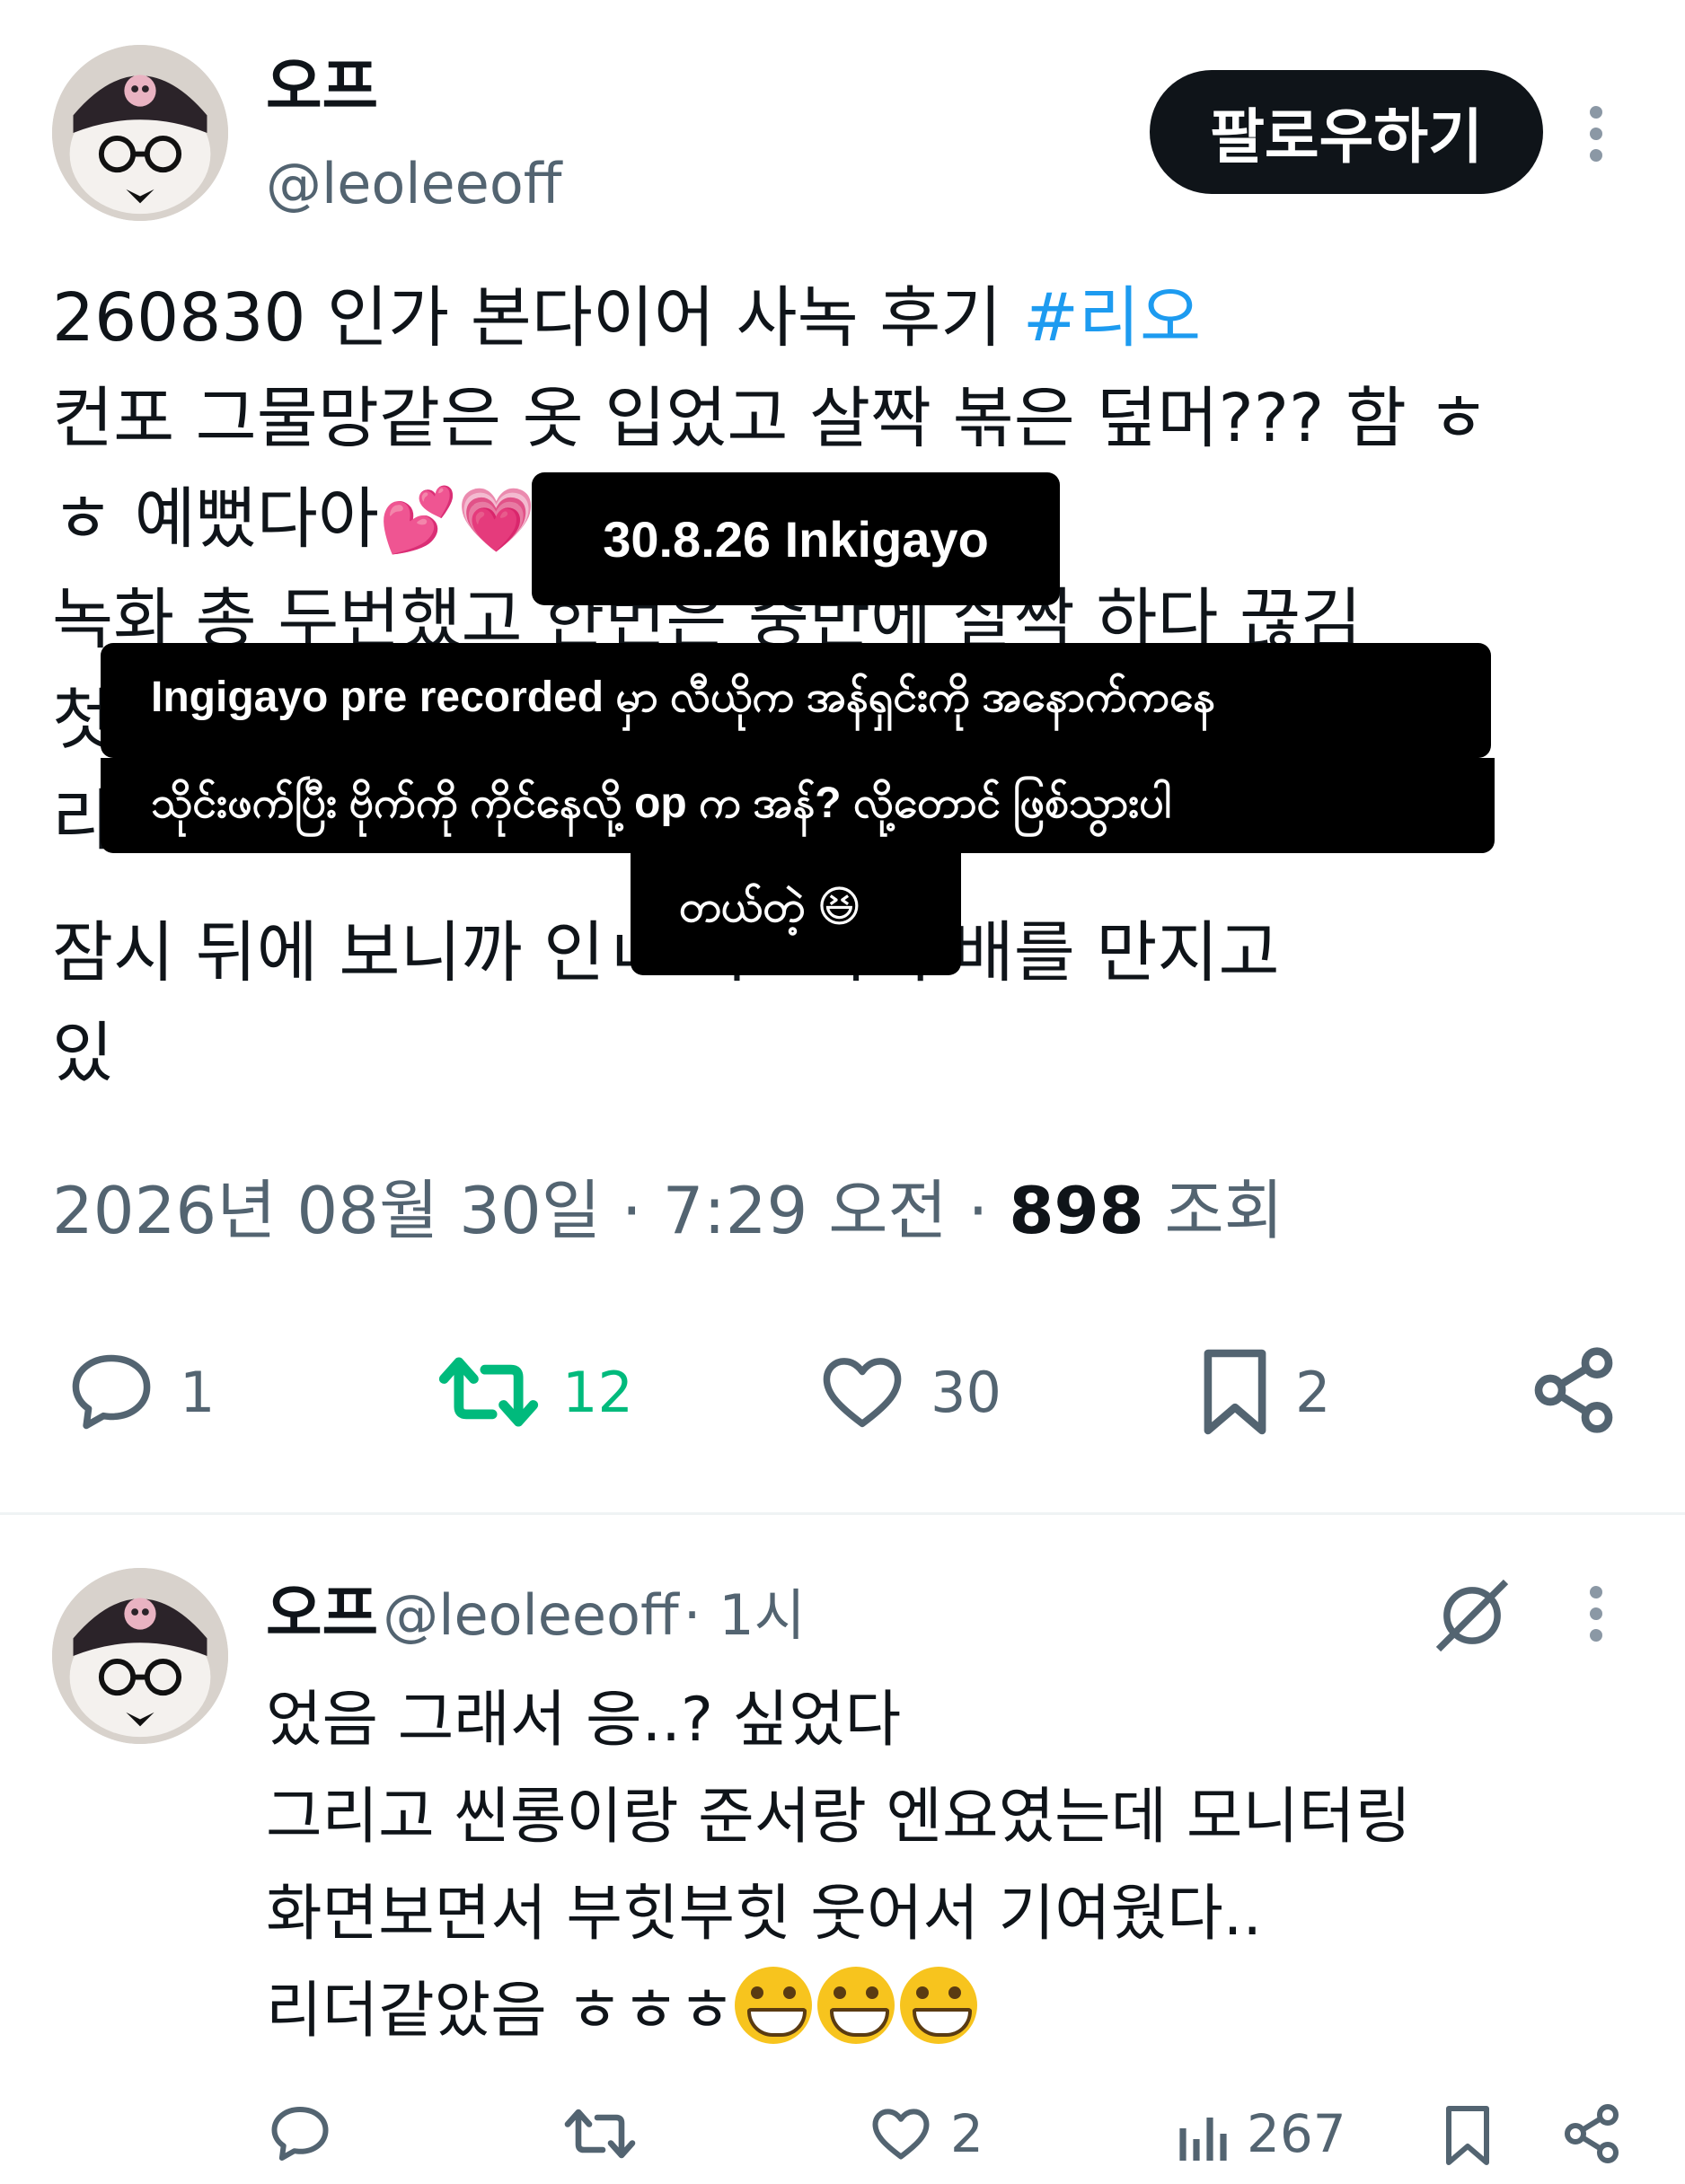 Image resolution: width=1685 pixels, height=2184 pixels. I want to click on date-caption-overlay: 30.8.26 Inkigayo, so click(796, 538).